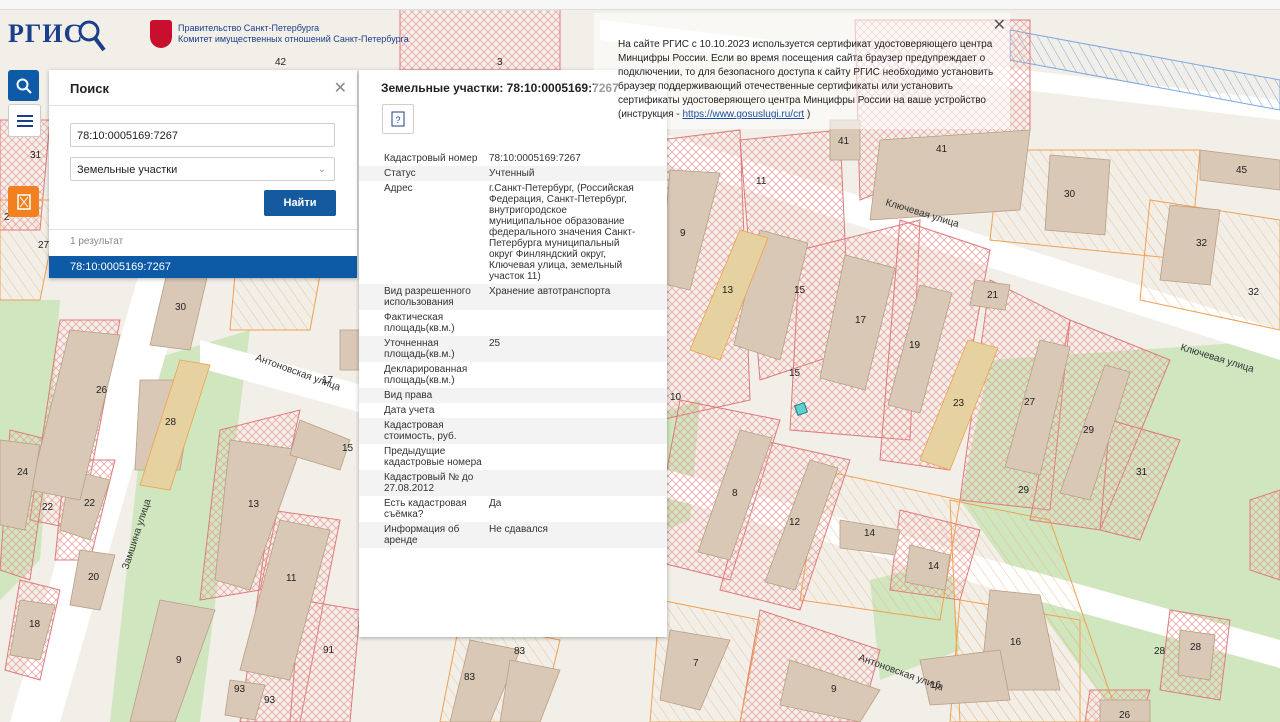 This screenshot has width=1280, height=722. I want to click on attribute-key: Предыдущие кадастровые номера, so click(433, 457).